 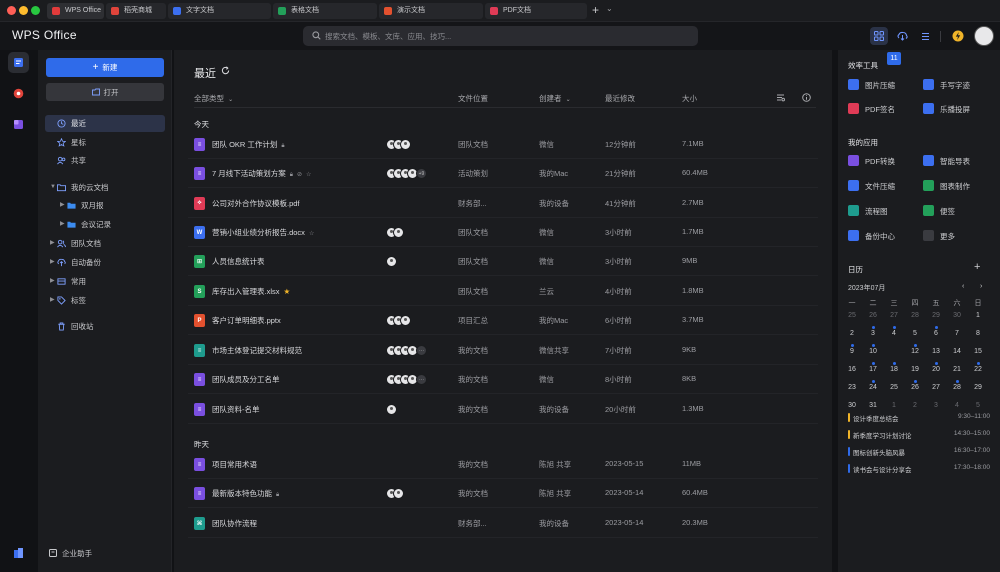 I want to click on calendar-day: 15, so click(x=978, y=351).